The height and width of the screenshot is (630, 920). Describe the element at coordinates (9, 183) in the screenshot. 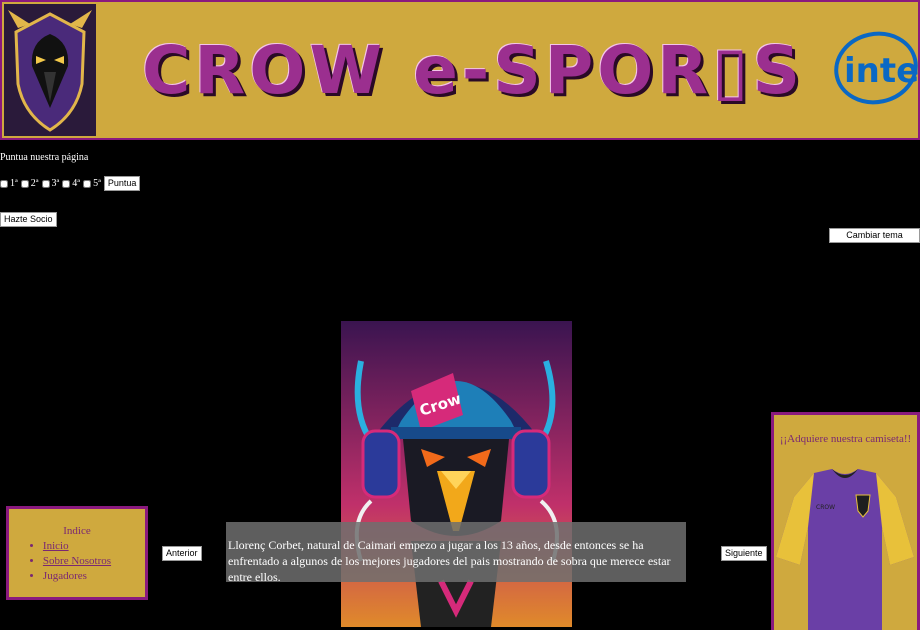

I see `rating-option-1: 1ª` at that location.